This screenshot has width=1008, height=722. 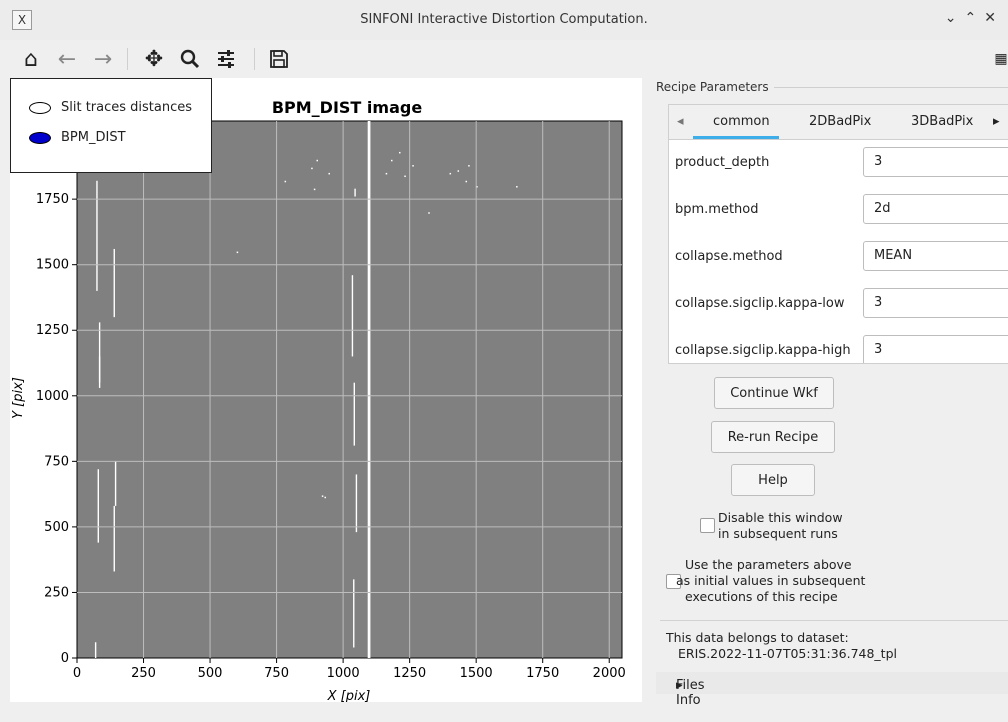 What do you see at coordinates (67, 59) in the screenshot?
I see `back-arrow-icon: ←` at bounding box center [67, 59].